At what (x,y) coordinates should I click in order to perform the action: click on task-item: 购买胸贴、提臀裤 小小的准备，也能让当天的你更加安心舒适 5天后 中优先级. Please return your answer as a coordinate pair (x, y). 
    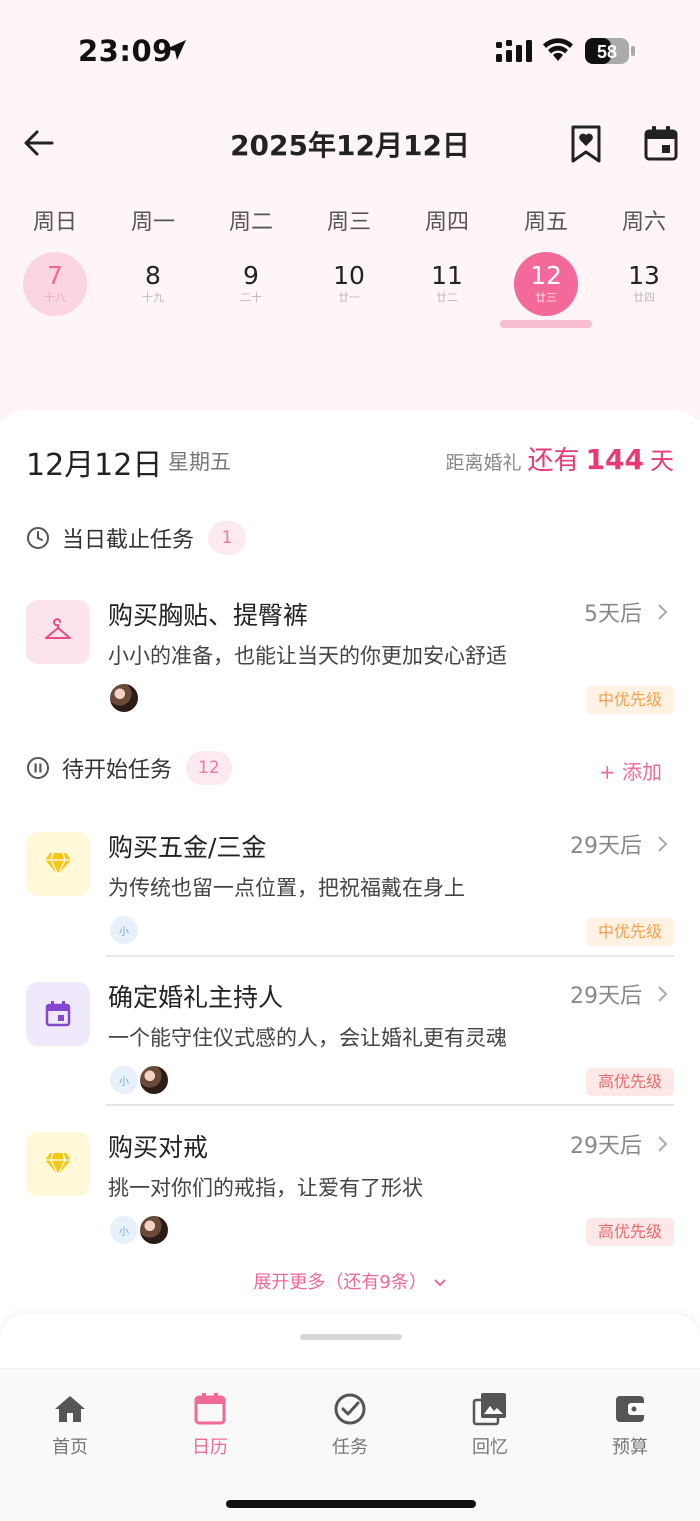
    Looking at the image, I should click on (350, 661).